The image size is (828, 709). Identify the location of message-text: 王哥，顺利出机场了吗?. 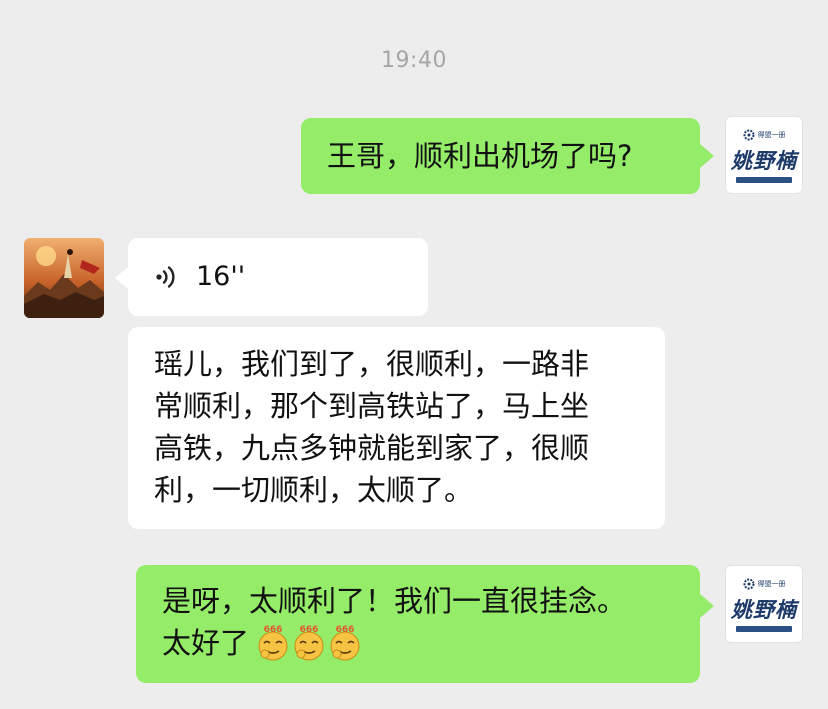
(480, 156).